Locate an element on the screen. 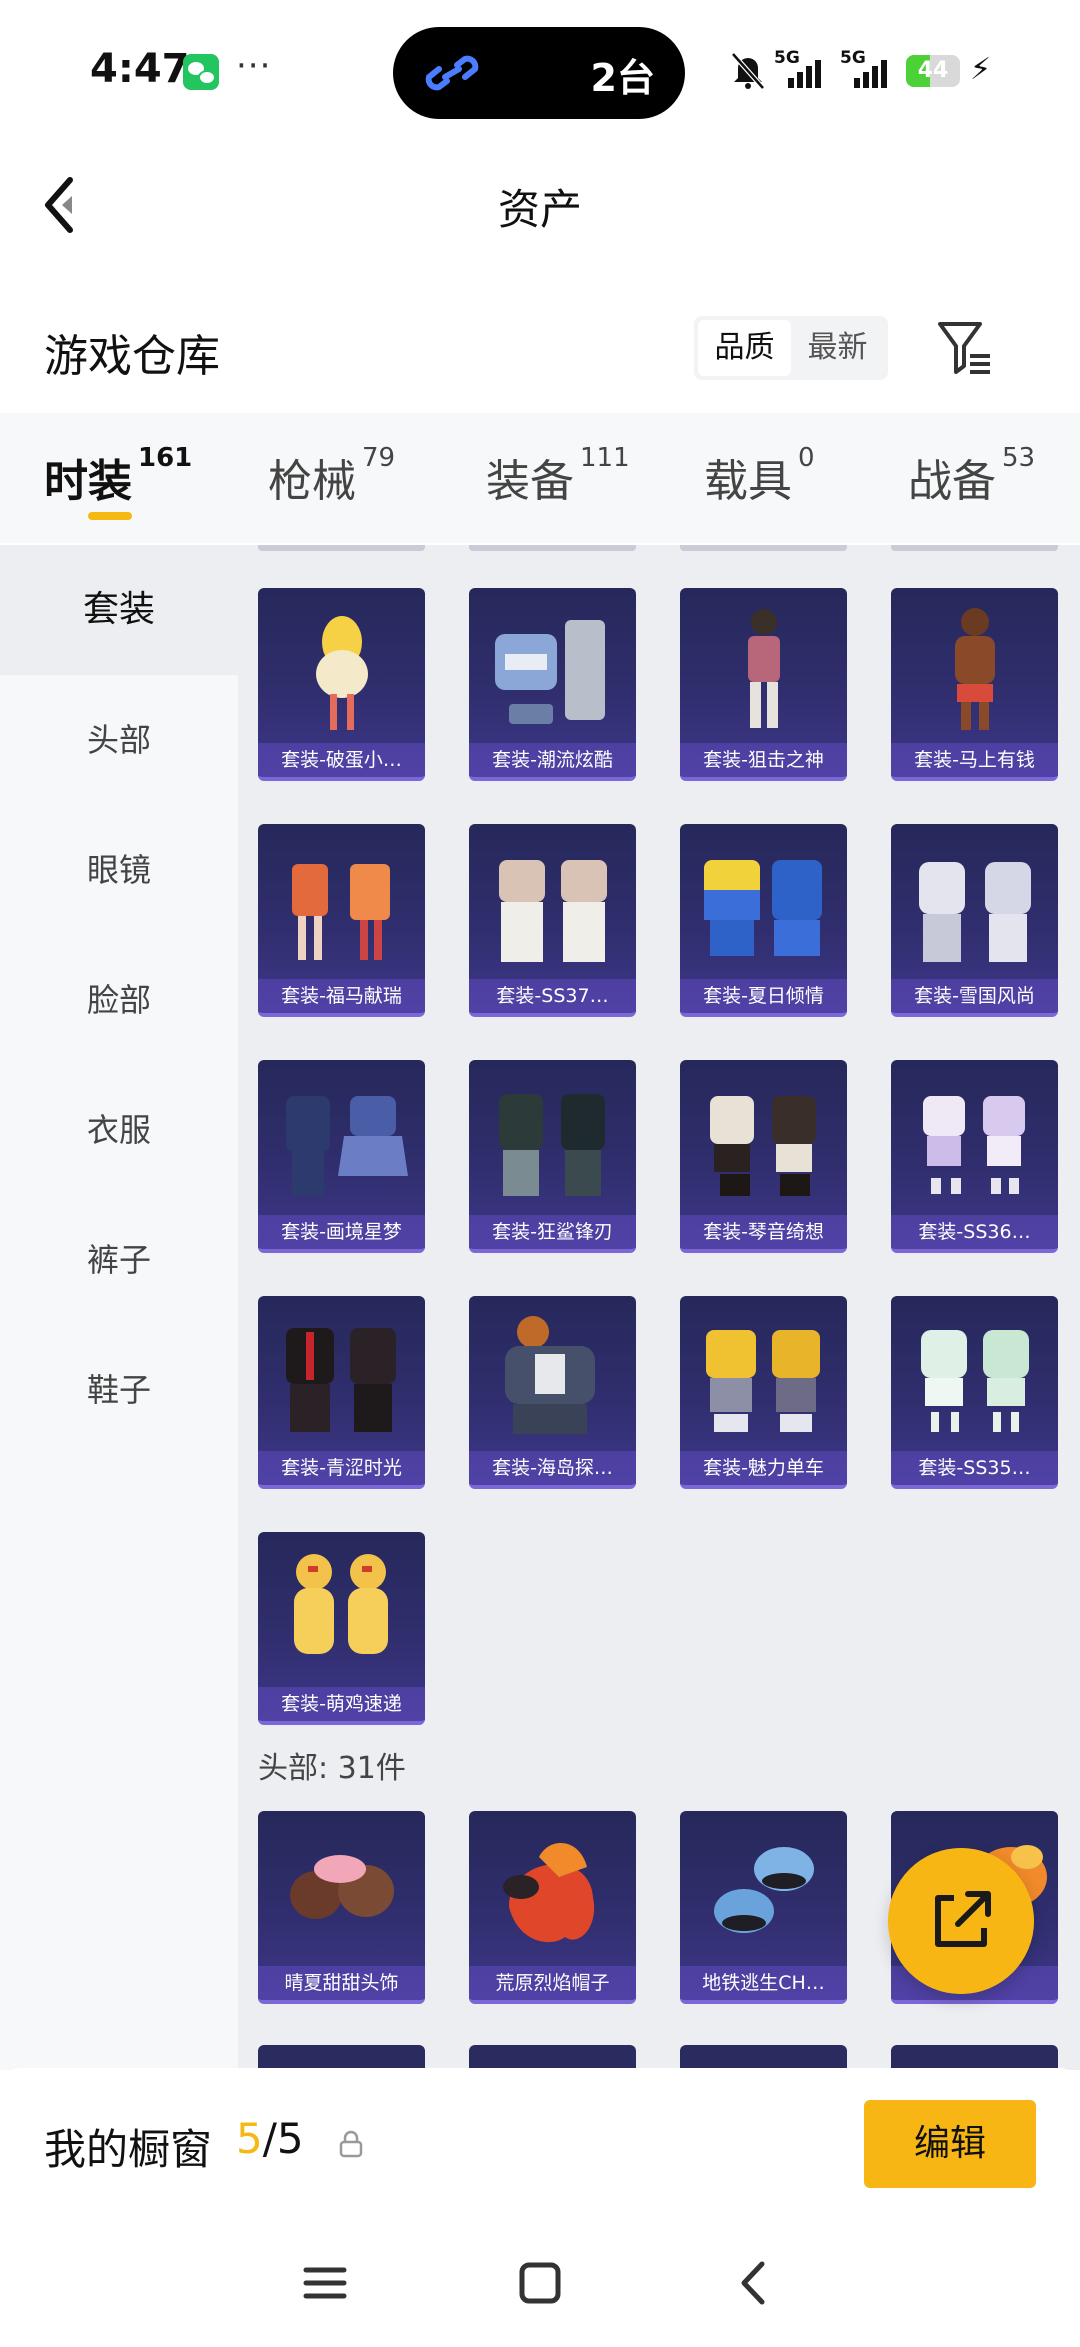  home-icon is located at coordinates (540, 2283).